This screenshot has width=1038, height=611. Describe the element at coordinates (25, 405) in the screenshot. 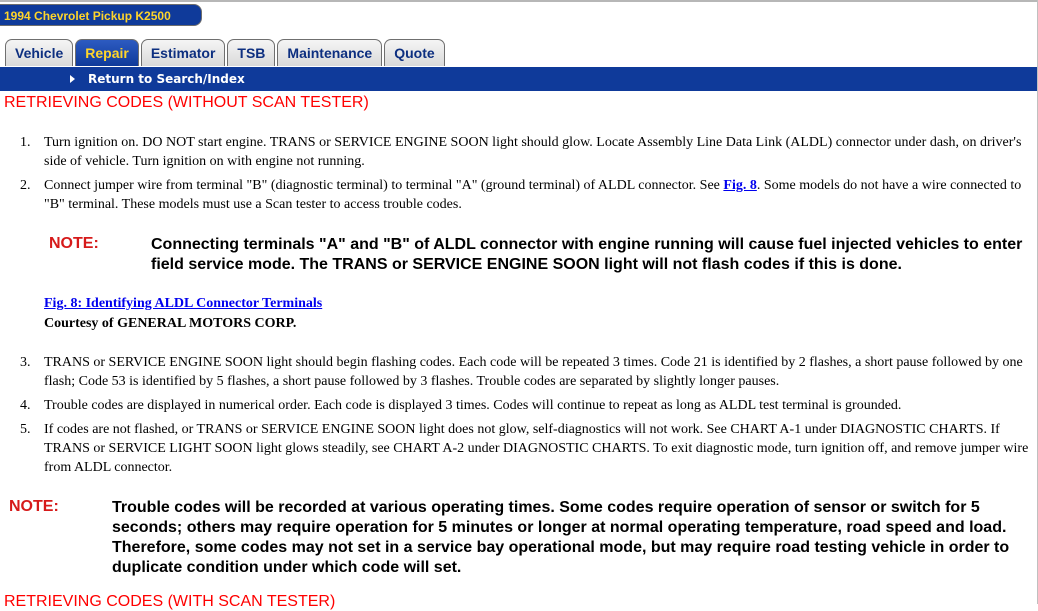

I see `list-number: 4.` at that location.